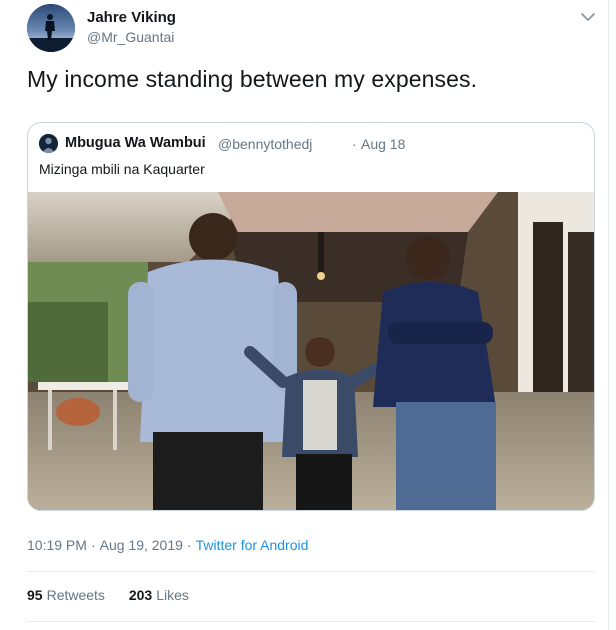 This screenshot has height=630, width=616. What do you see at coordinates (118, 595) in the screenshot?
I see `tweet-stats: 95 Retweets 203 Likes` at bounding box center [118, 595].